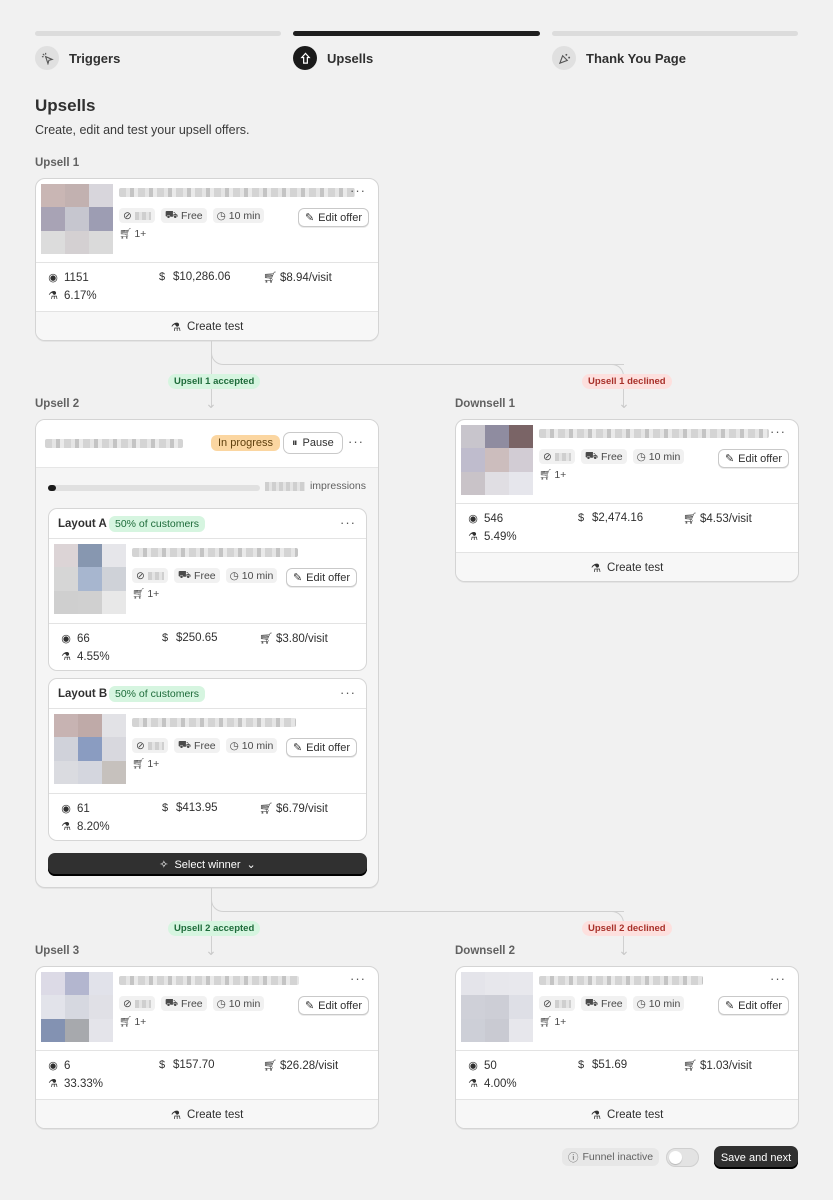  I want to click on upsell-1-declined-badge: Upsell 1 declined, so click(627, 381).